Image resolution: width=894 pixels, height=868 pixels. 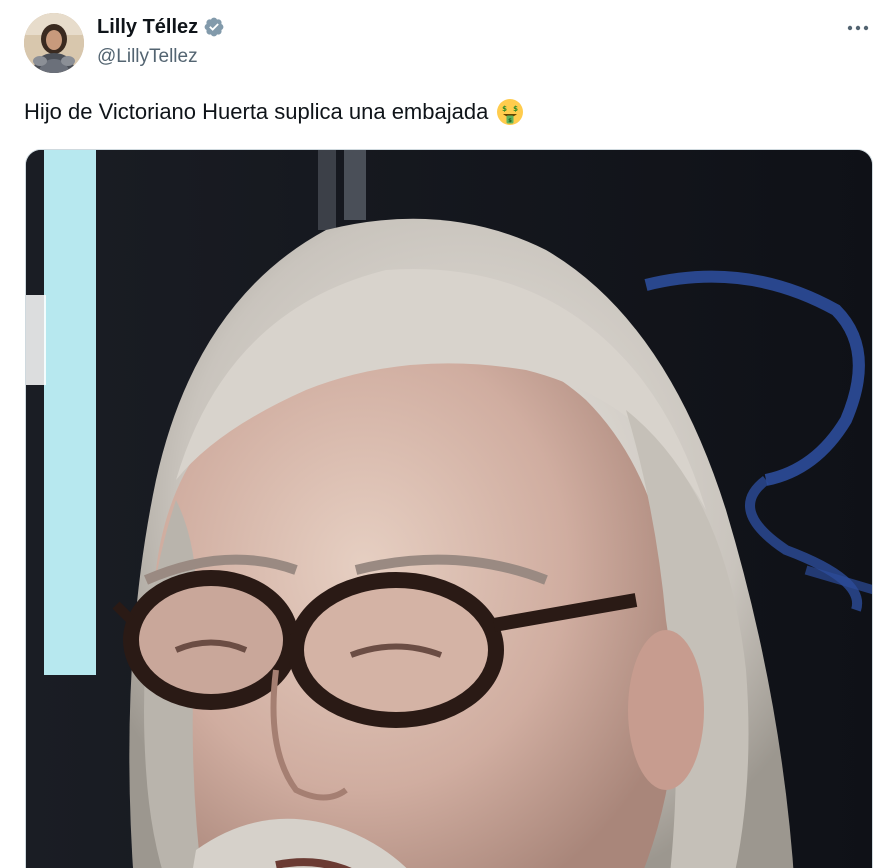 What do you see at coordinates (510, 112) in the screenshot?
I see `money-mouth-face-emoji-icon: $ $ $` at bounding box center [510, 112].